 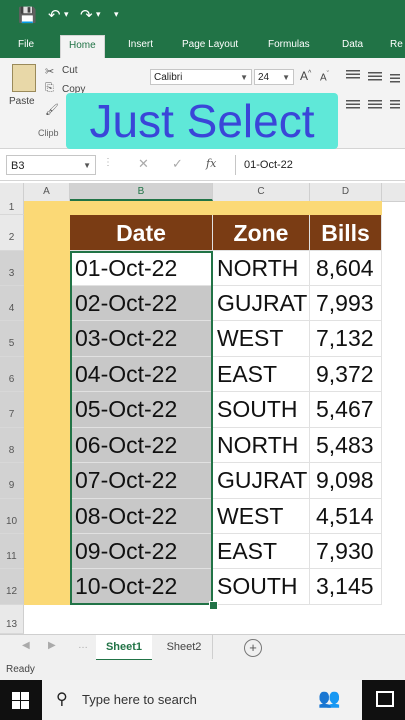 What do you see at coordinates (346, 233) in the screenshot?
I see `header-cell-bills: Bills` at bounding box center [346, 233].